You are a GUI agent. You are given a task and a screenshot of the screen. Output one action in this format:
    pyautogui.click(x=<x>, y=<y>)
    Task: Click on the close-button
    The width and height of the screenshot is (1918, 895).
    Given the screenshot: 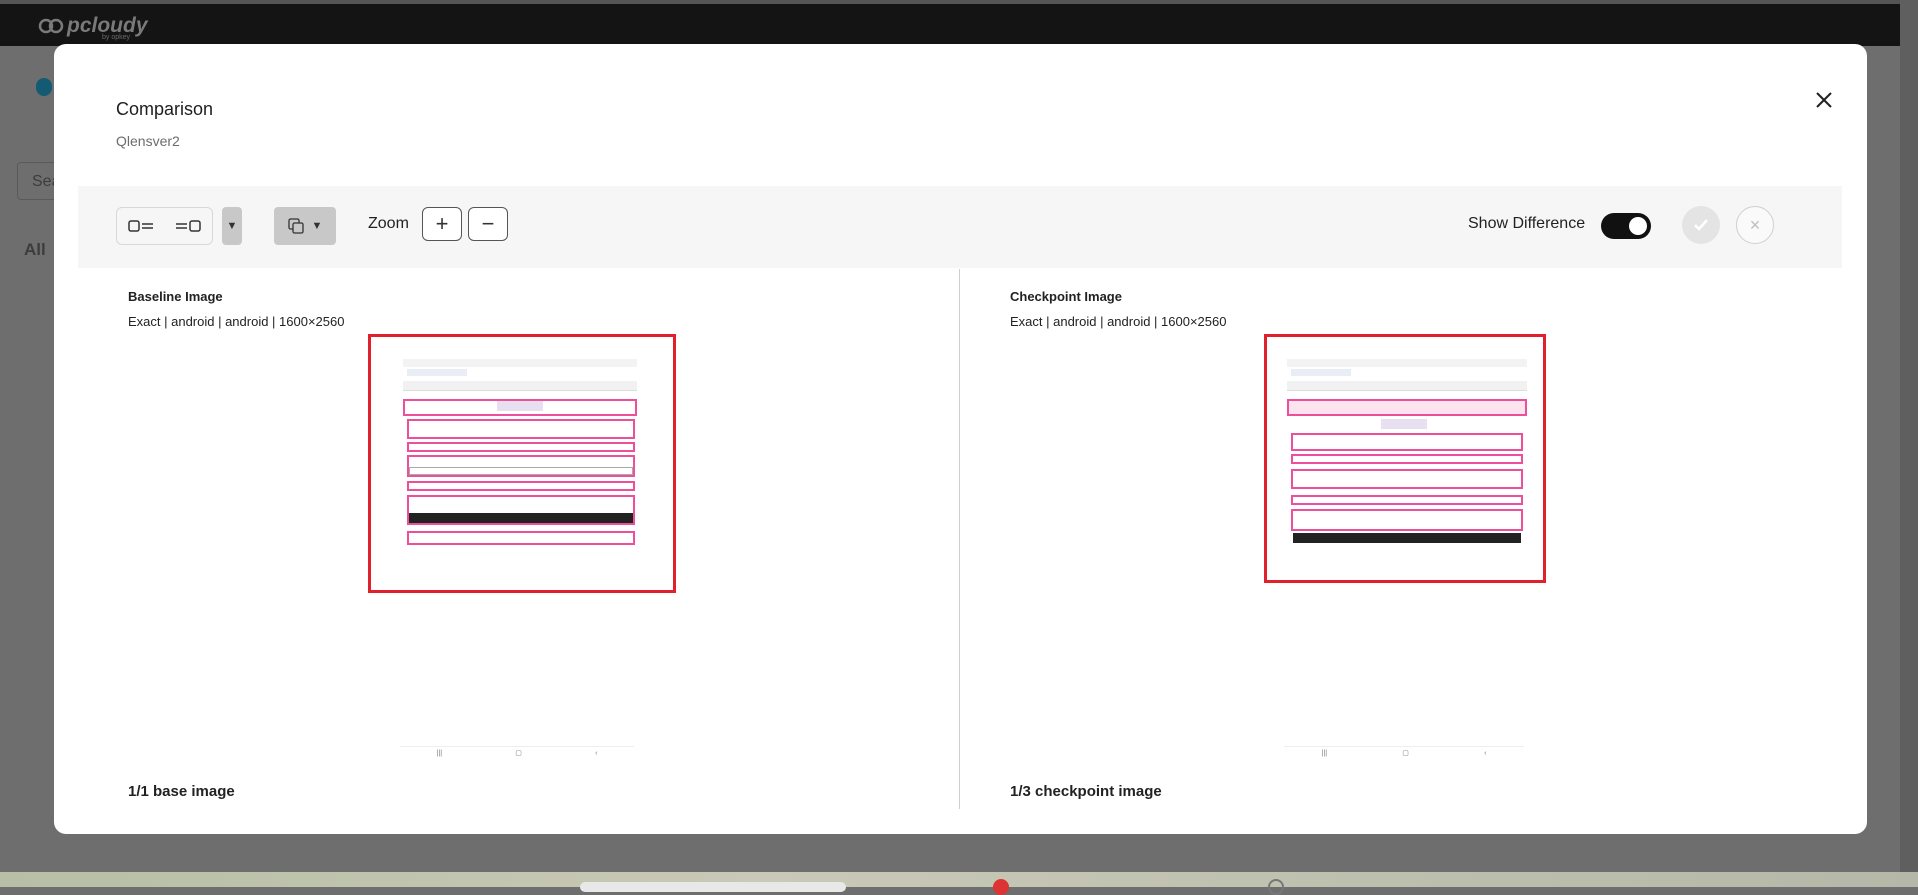 What is the action you would take?
    pyautogui.click(x=1823, y=99)
    